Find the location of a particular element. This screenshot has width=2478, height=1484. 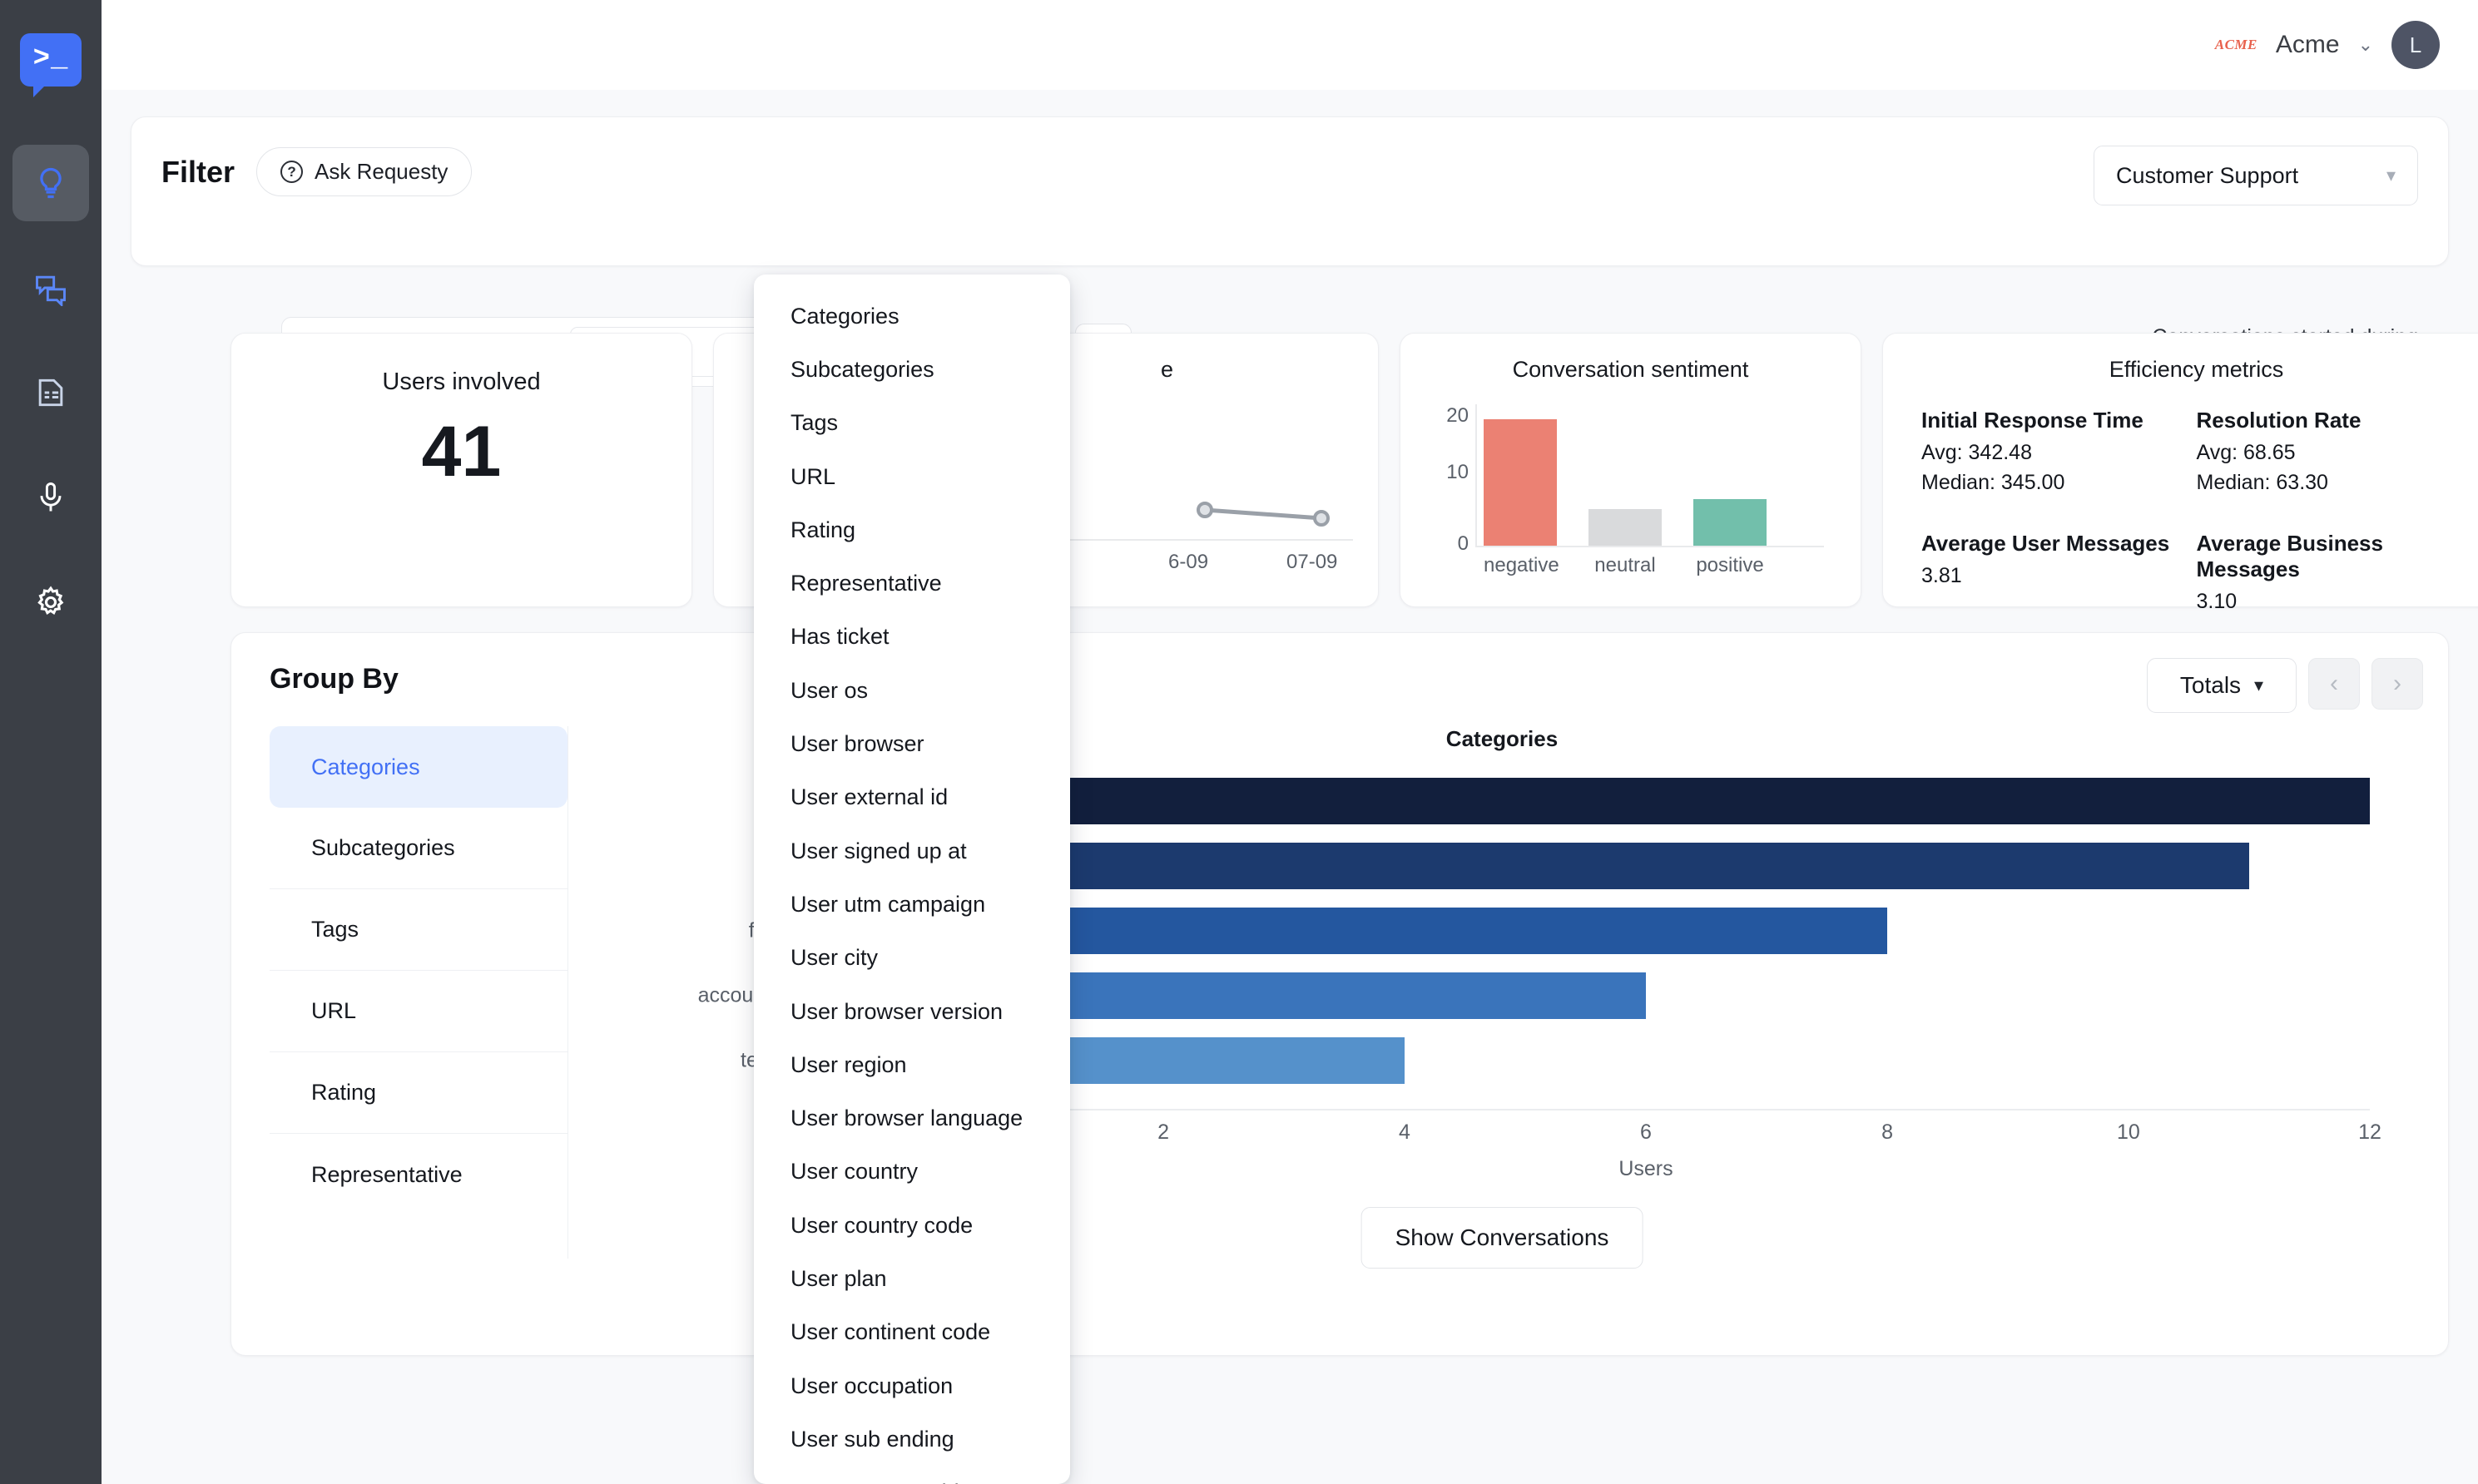

totals-label: Totals is located at coordinates (2211, 685).